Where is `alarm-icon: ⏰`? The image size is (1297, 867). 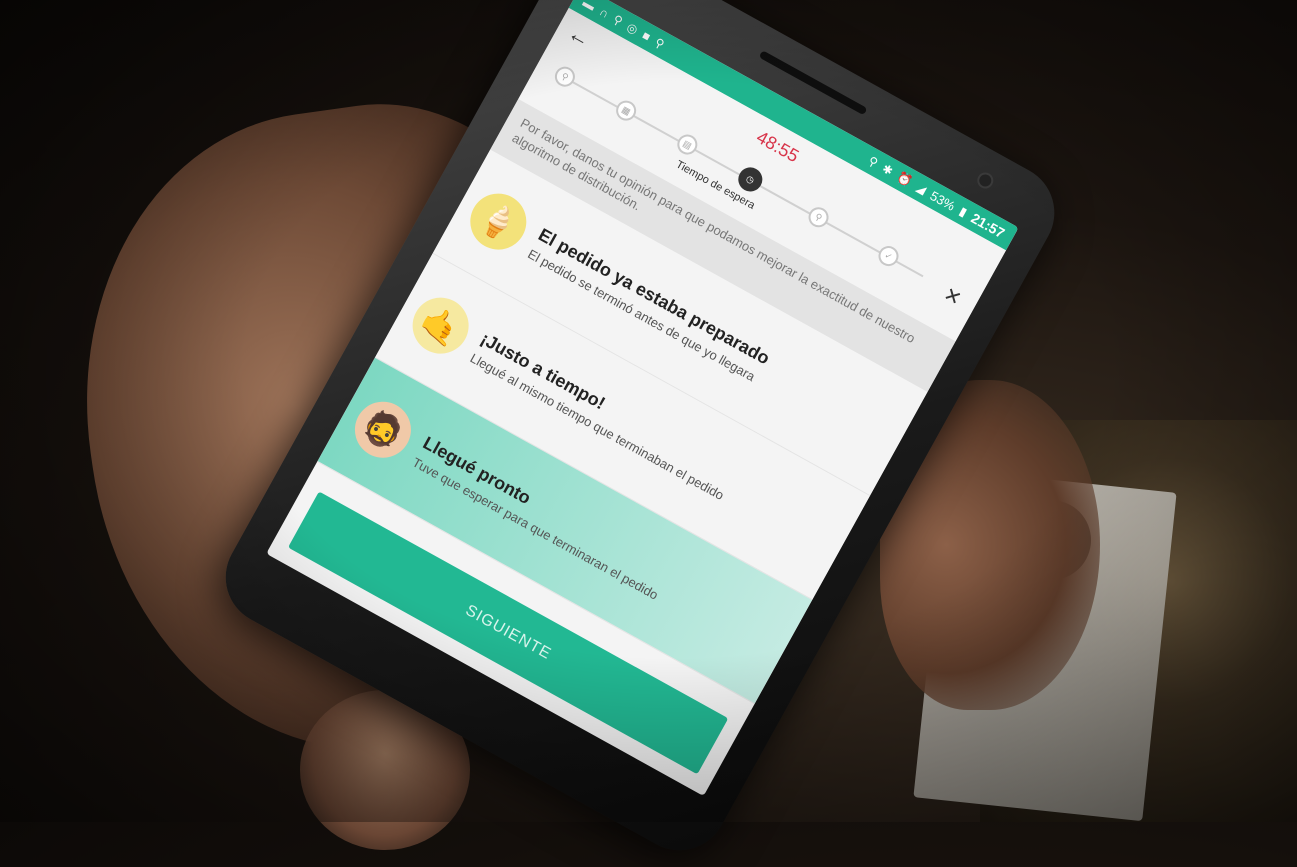
alarm-icon: ⏰ is located at coordinates (904, 179).